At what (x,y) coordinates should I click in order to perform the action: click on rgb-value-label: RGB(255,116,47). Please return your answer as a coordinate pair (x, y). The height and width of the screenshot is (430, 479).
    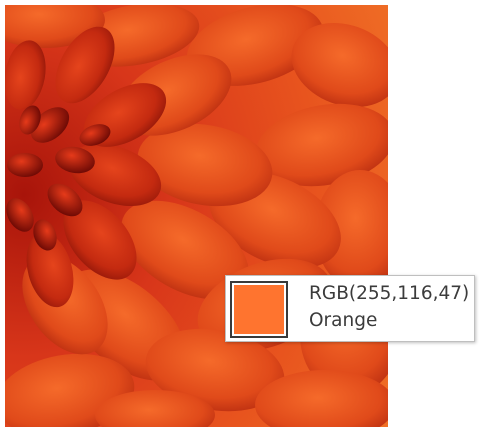
    Looking at the image, I should click on (389, 293).